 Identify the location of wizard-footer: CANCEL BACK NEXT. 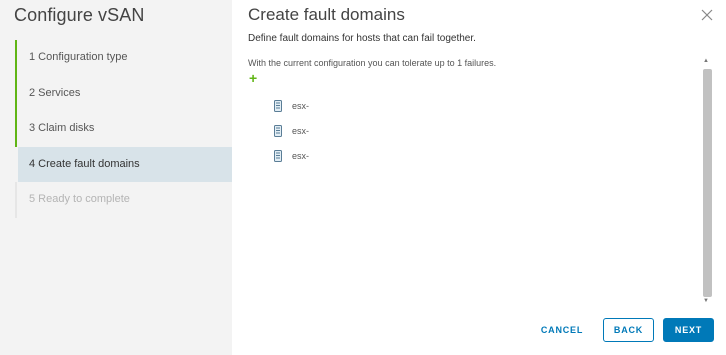
(479, 330).